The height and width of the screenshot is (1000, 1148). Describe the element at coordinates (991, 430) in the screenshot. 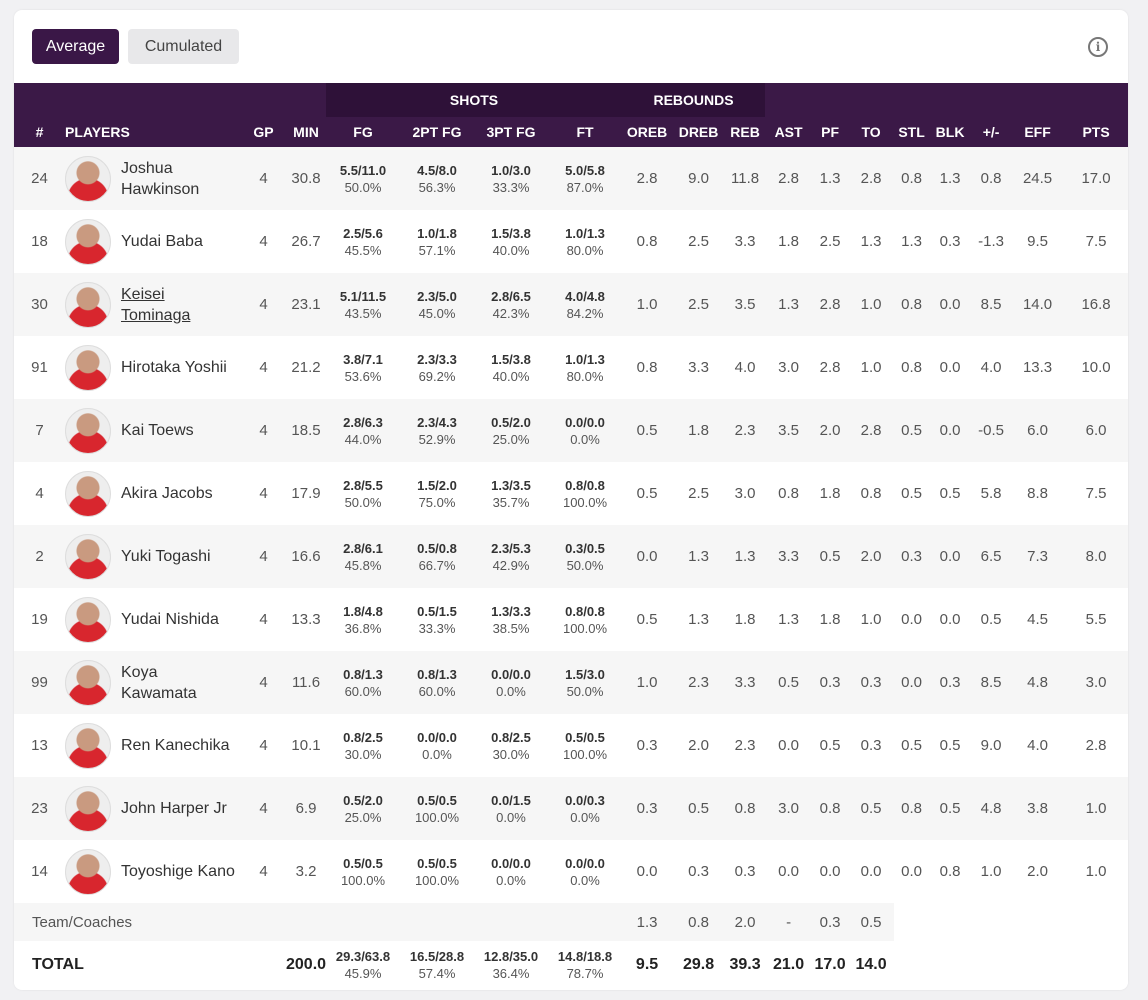

I see `plus-minus: -0.5` at that location.